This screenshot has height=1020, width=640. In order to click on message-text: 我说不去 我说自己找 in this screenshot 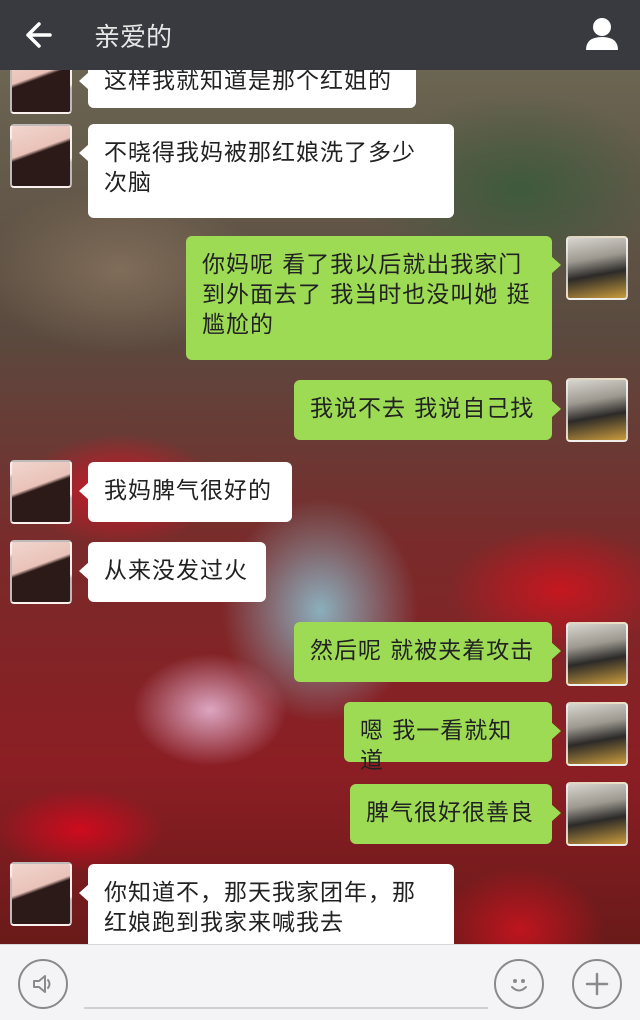, I will do `click(422, 409)`.